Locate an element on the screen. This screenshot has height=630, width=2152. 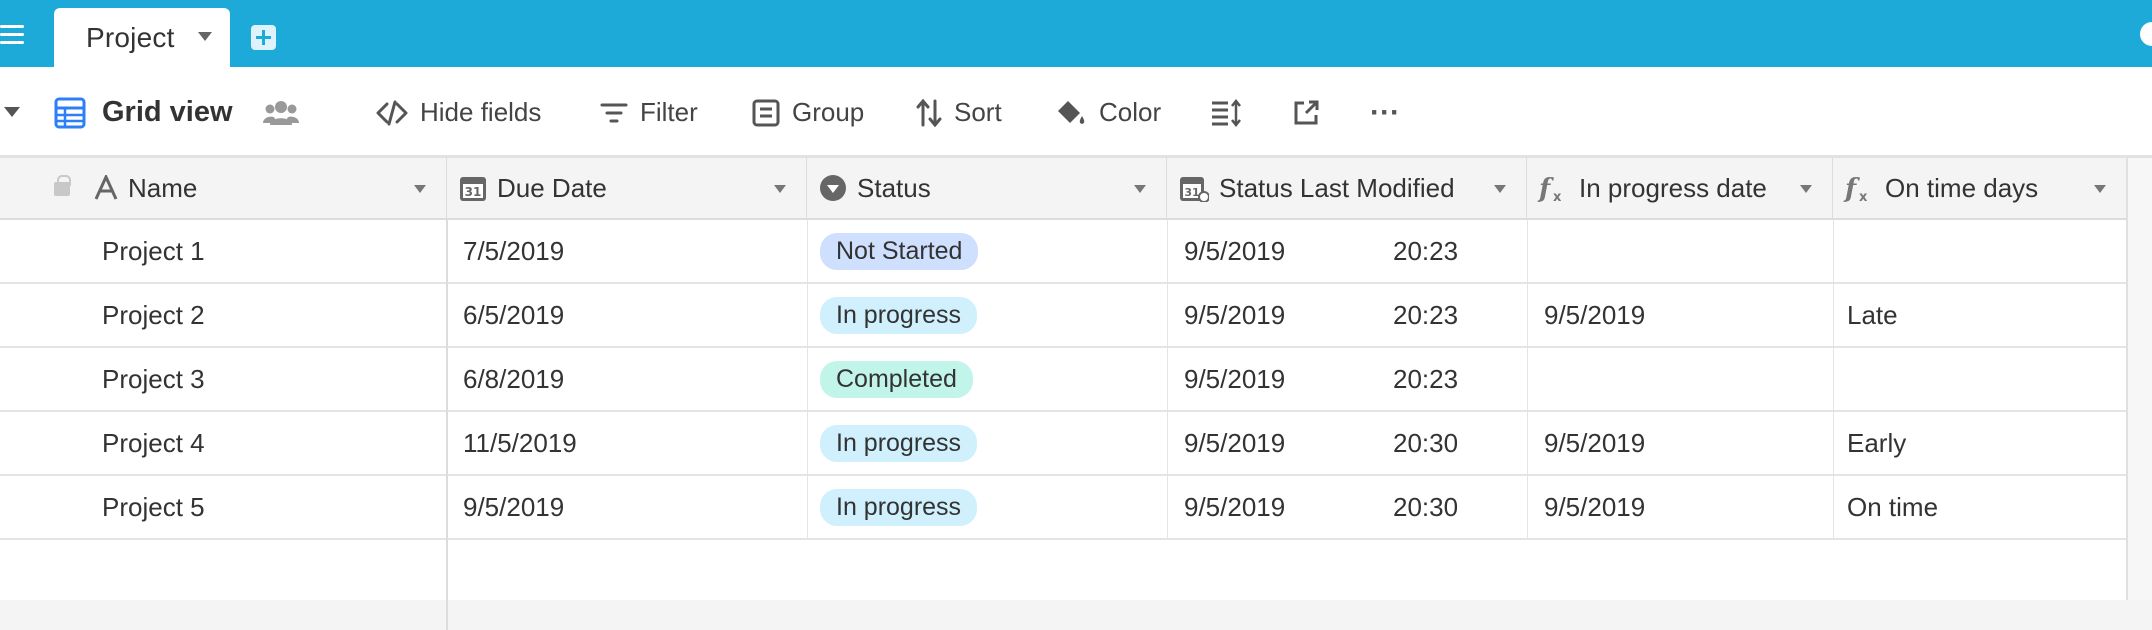
cell-on-time-days: On time is located at coordinates (1892, 507).